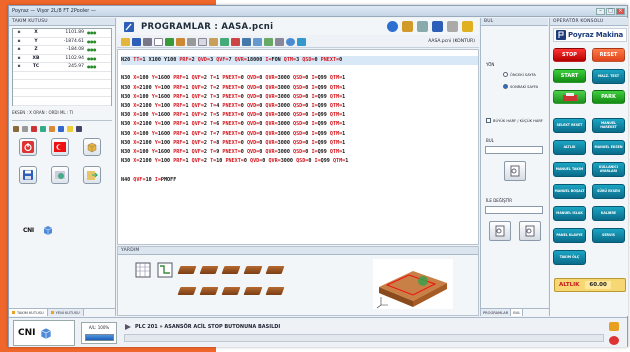  I want to click on person-icon, so click(407, 26).